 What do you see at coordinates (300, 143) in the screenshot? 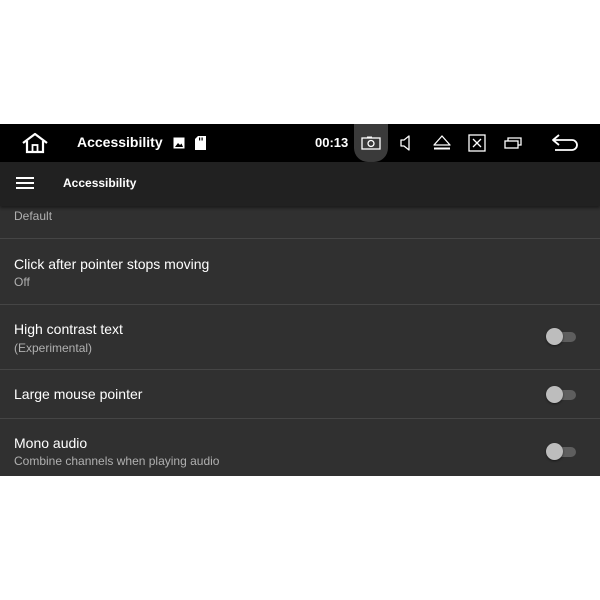
I see `status-bar: Accessibility 00:13` at bounding box center [300, 143].